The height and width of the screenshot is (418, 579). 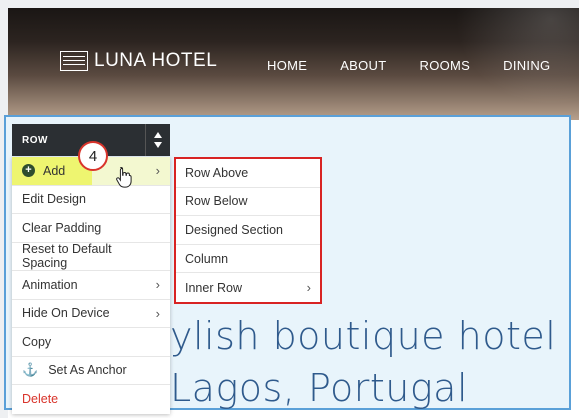 I want to click on plus-circle-icon: +, so click(x=28, y=171).